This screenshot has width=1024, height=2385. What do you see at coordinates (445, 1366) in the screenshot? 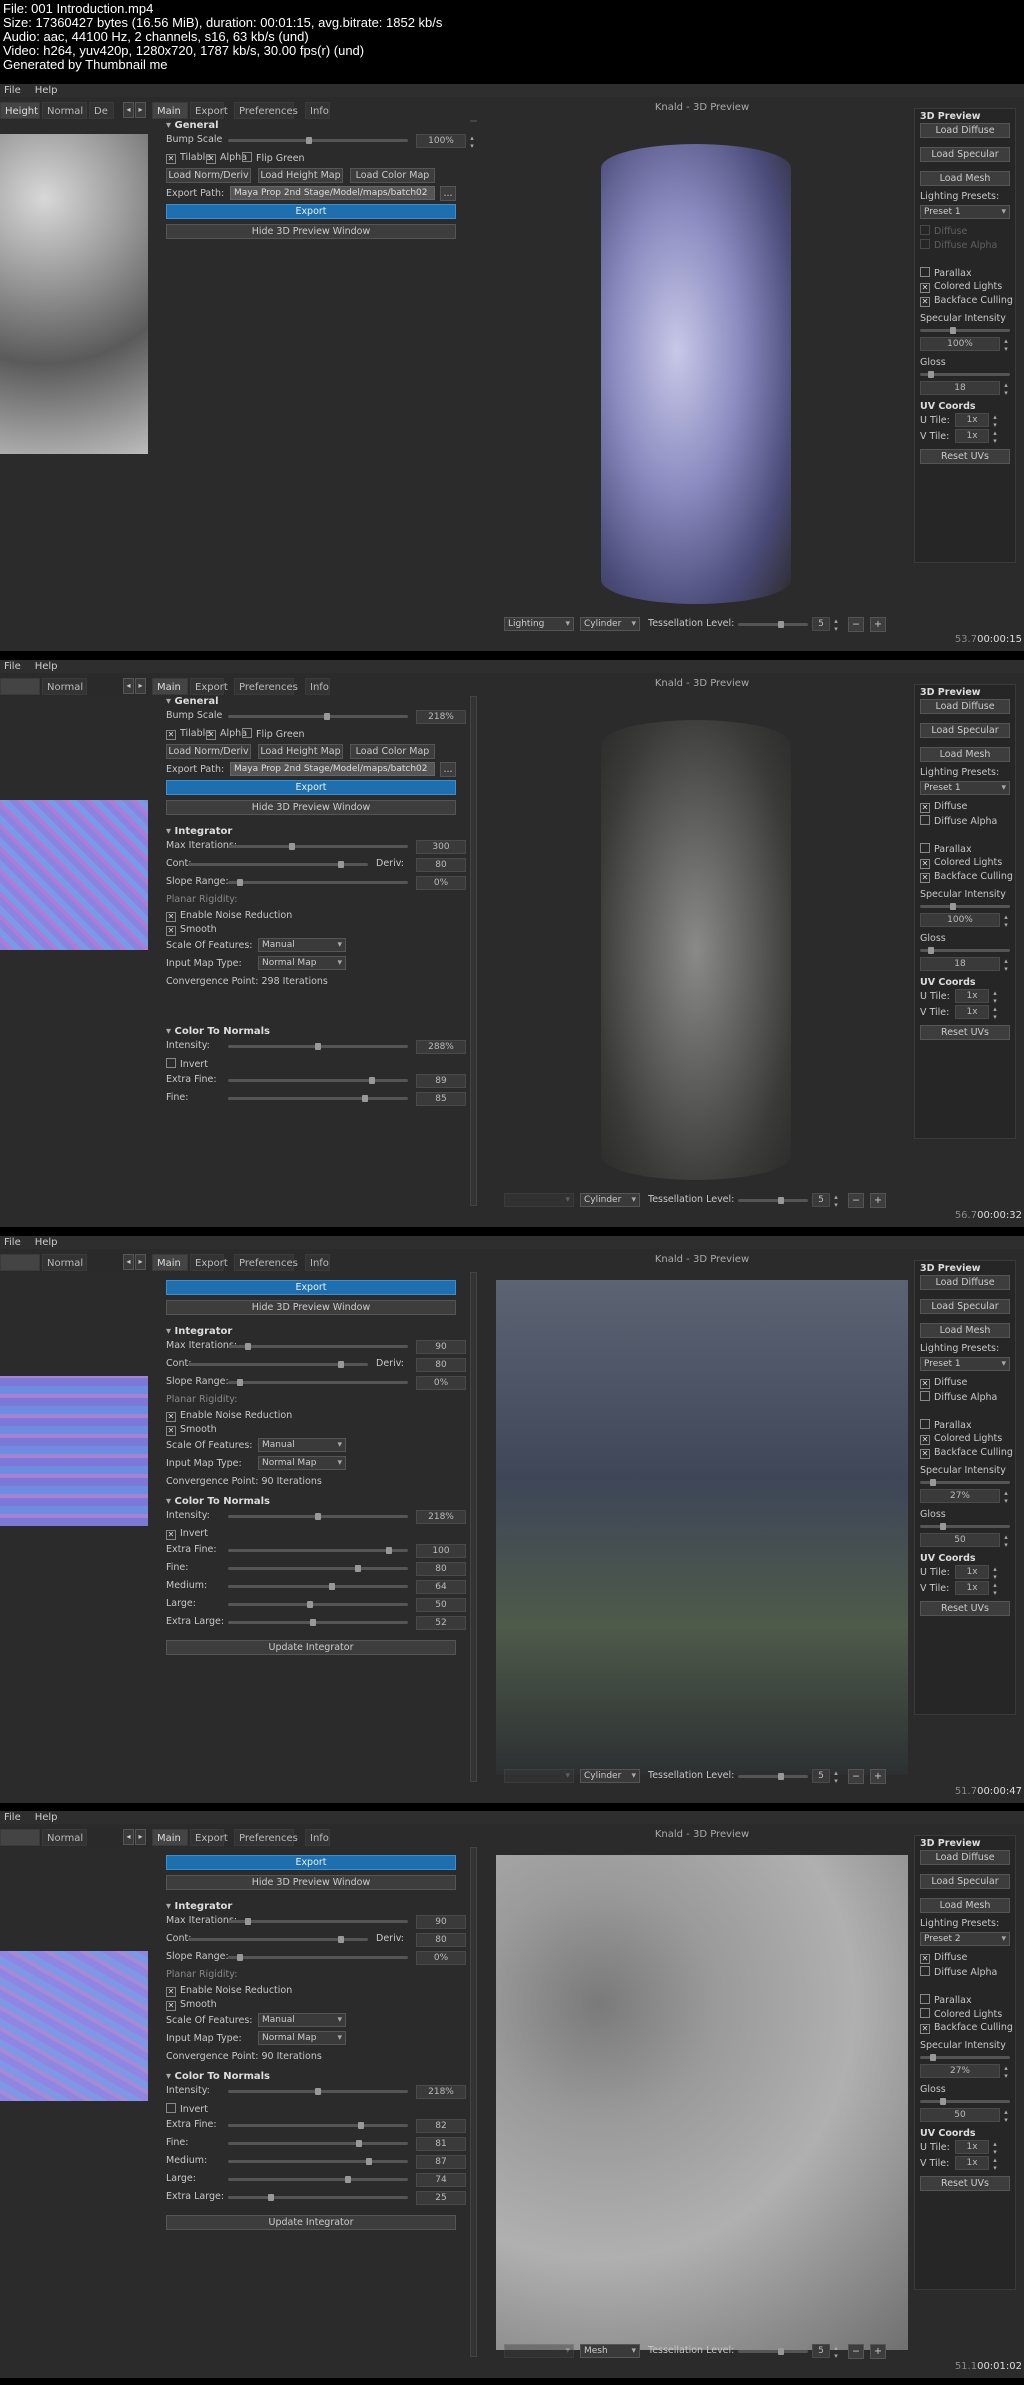
I see `cont-value: 80` at bounding box center [445, 1366].